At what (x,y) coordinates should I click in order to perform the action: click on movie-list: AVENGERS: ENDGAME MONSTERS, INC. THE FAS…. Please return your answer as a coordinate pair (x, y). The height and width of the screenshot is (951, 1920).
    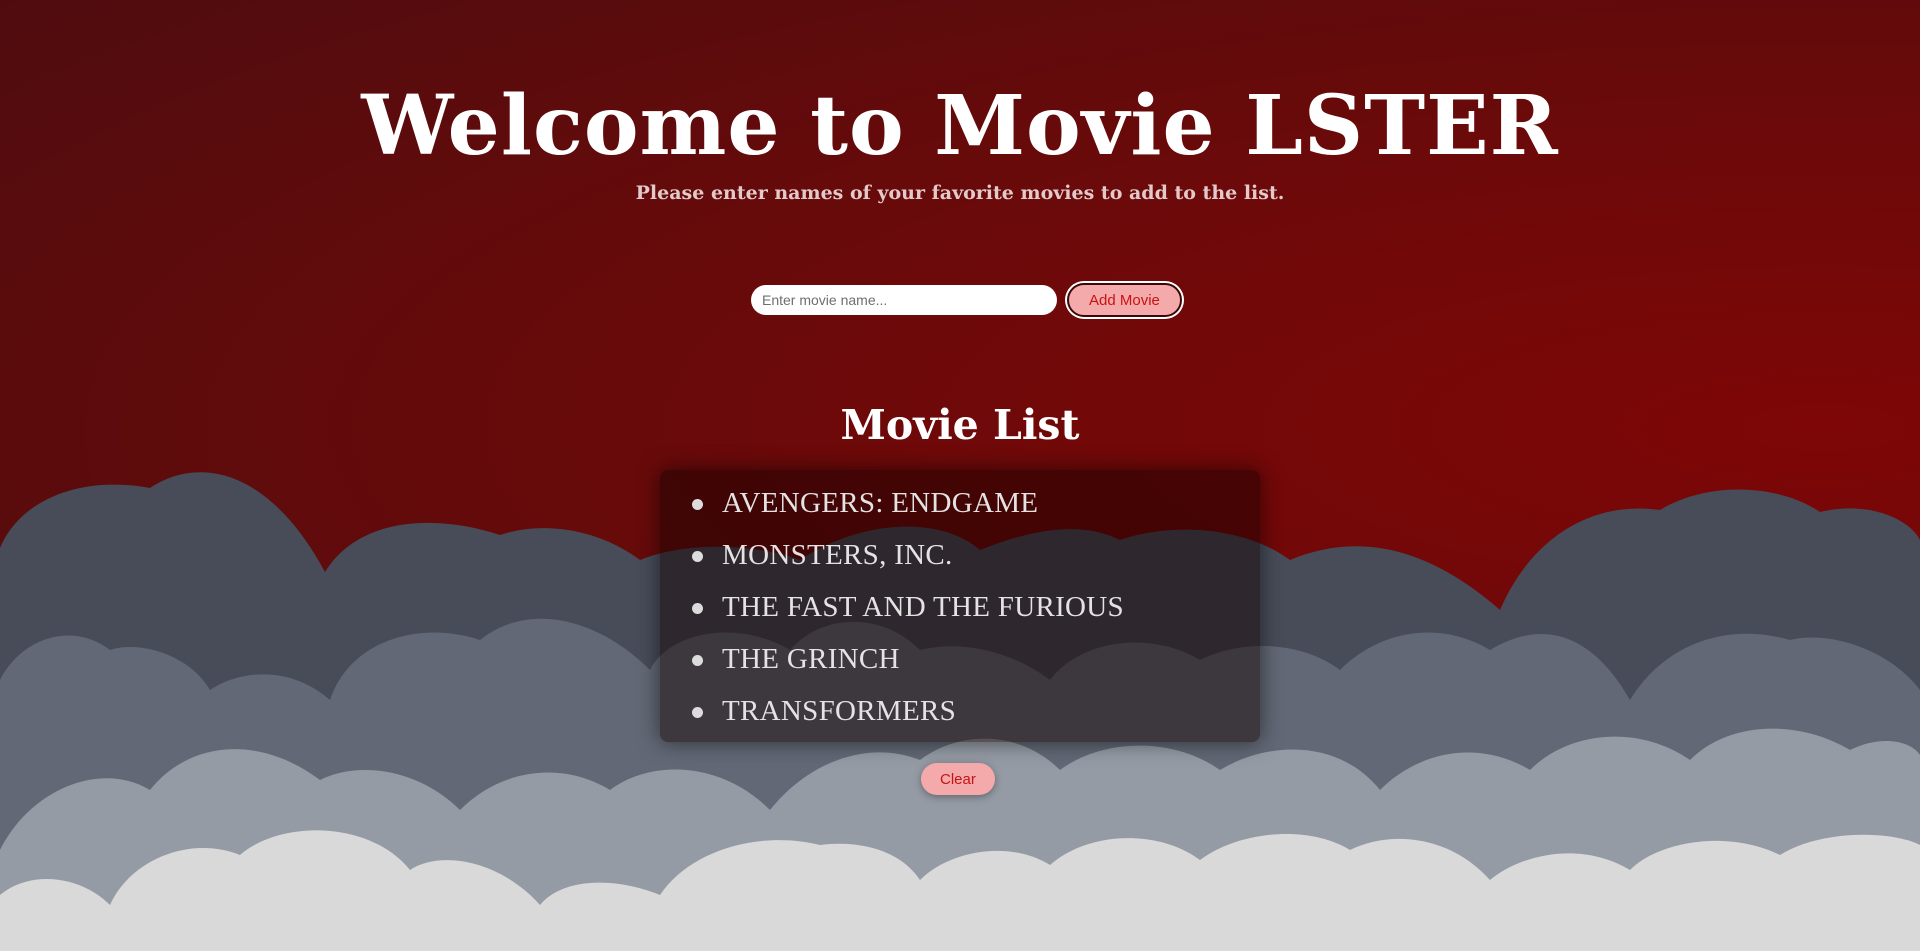
    Looking at the image, I should click on (960, 607).